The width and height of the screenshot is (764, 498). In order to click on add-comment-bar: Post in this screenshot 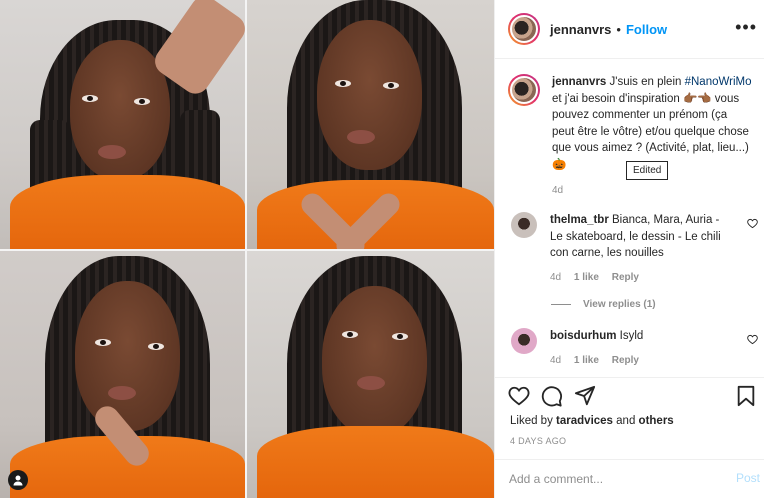, I will do `click(629, 478)`.